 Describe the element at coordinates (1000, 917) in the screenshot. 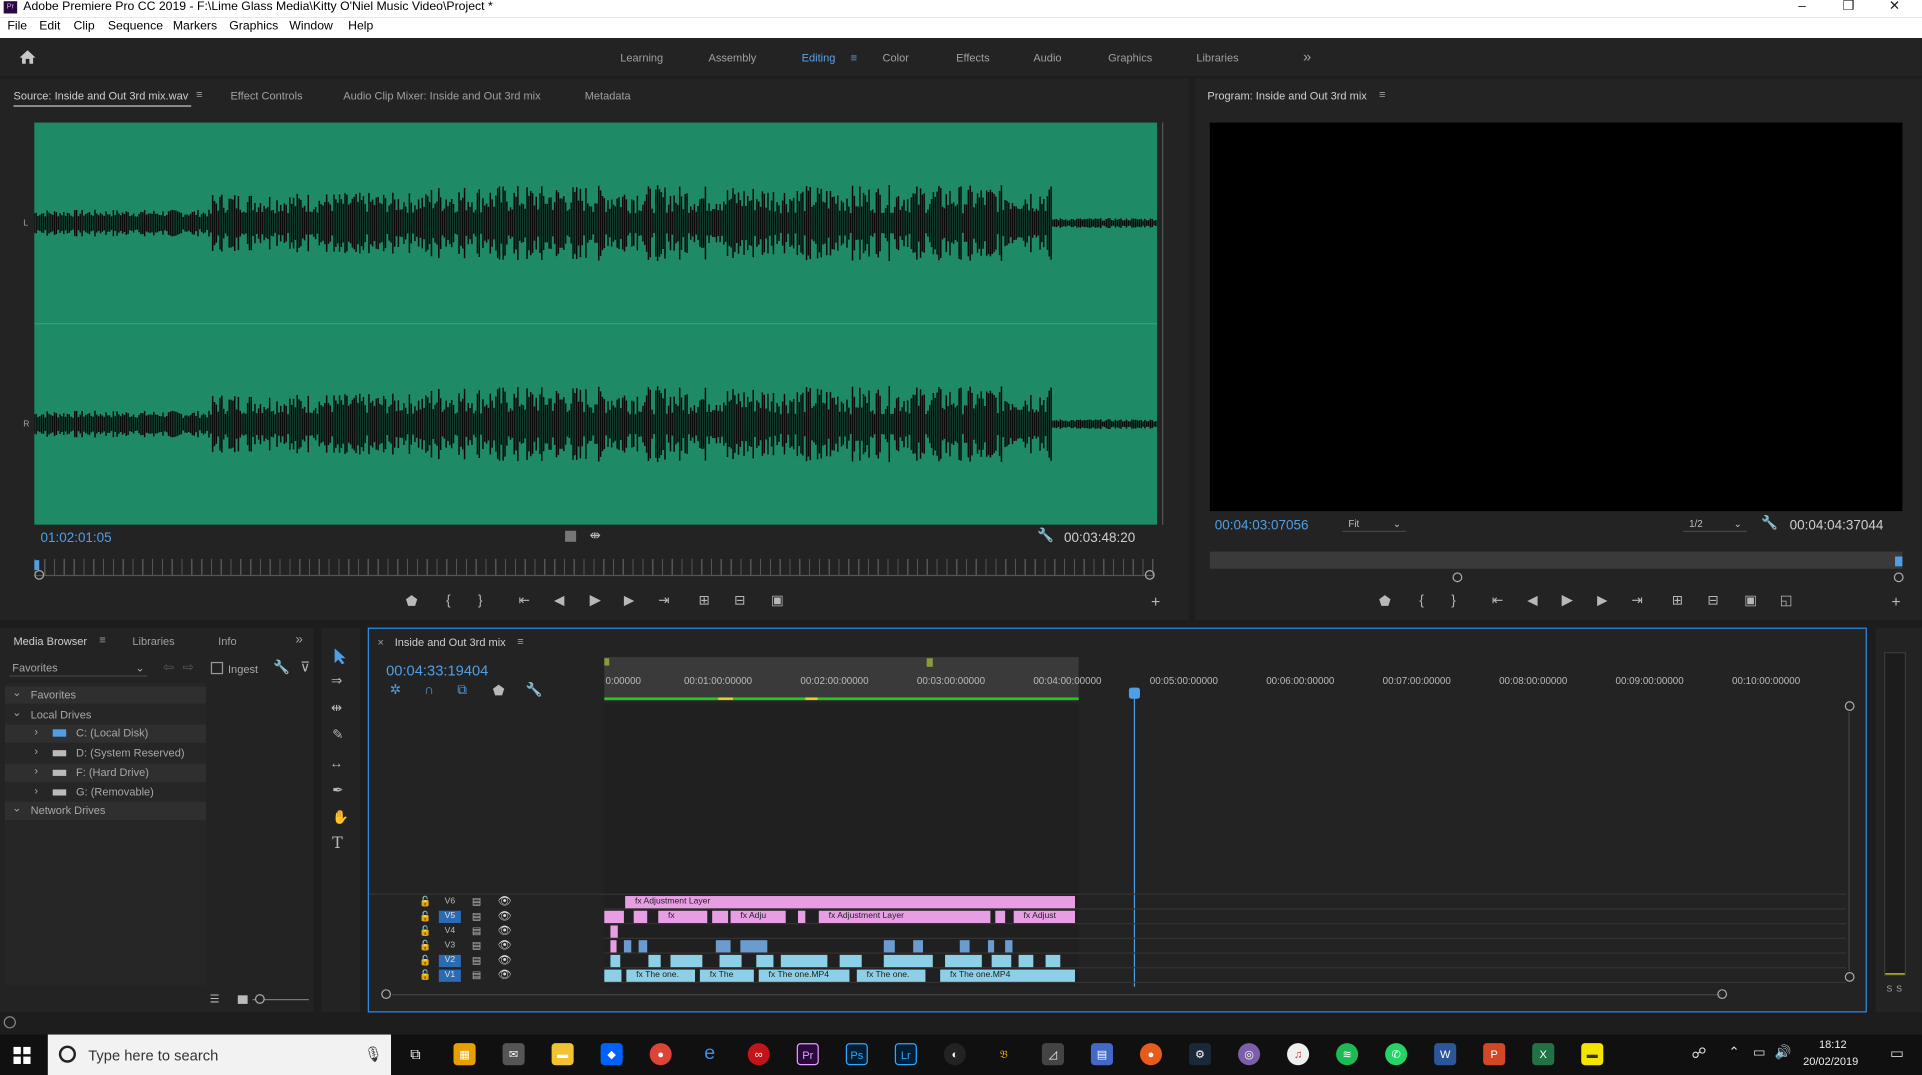

I see `clip-v5` at that location.